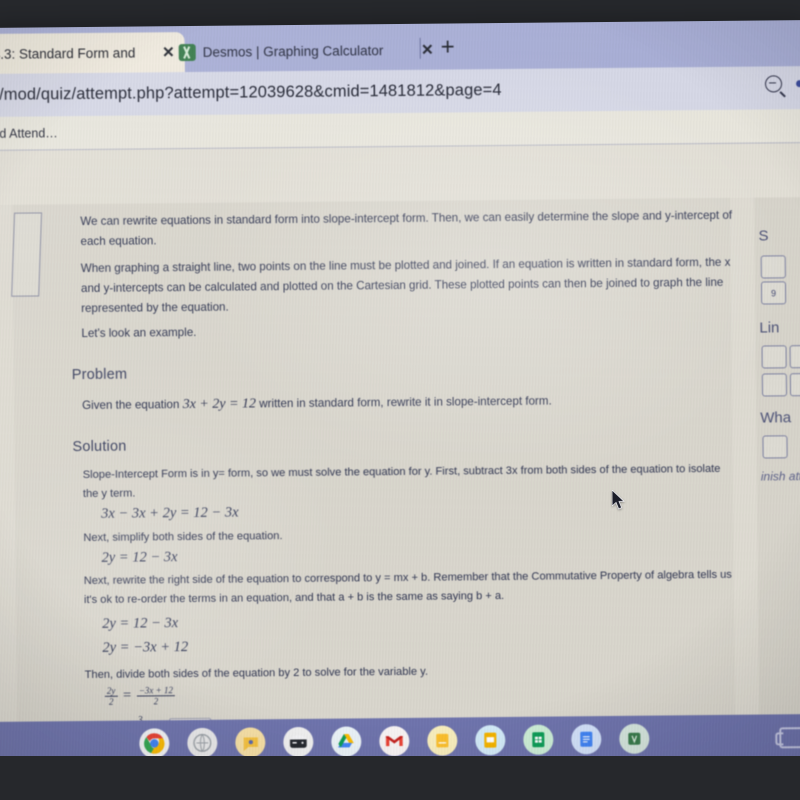  What do you see at coordinates (773, 293) in the screenshot?
I see `quiz-nav-button: 9` at bounding box center [773, 293].